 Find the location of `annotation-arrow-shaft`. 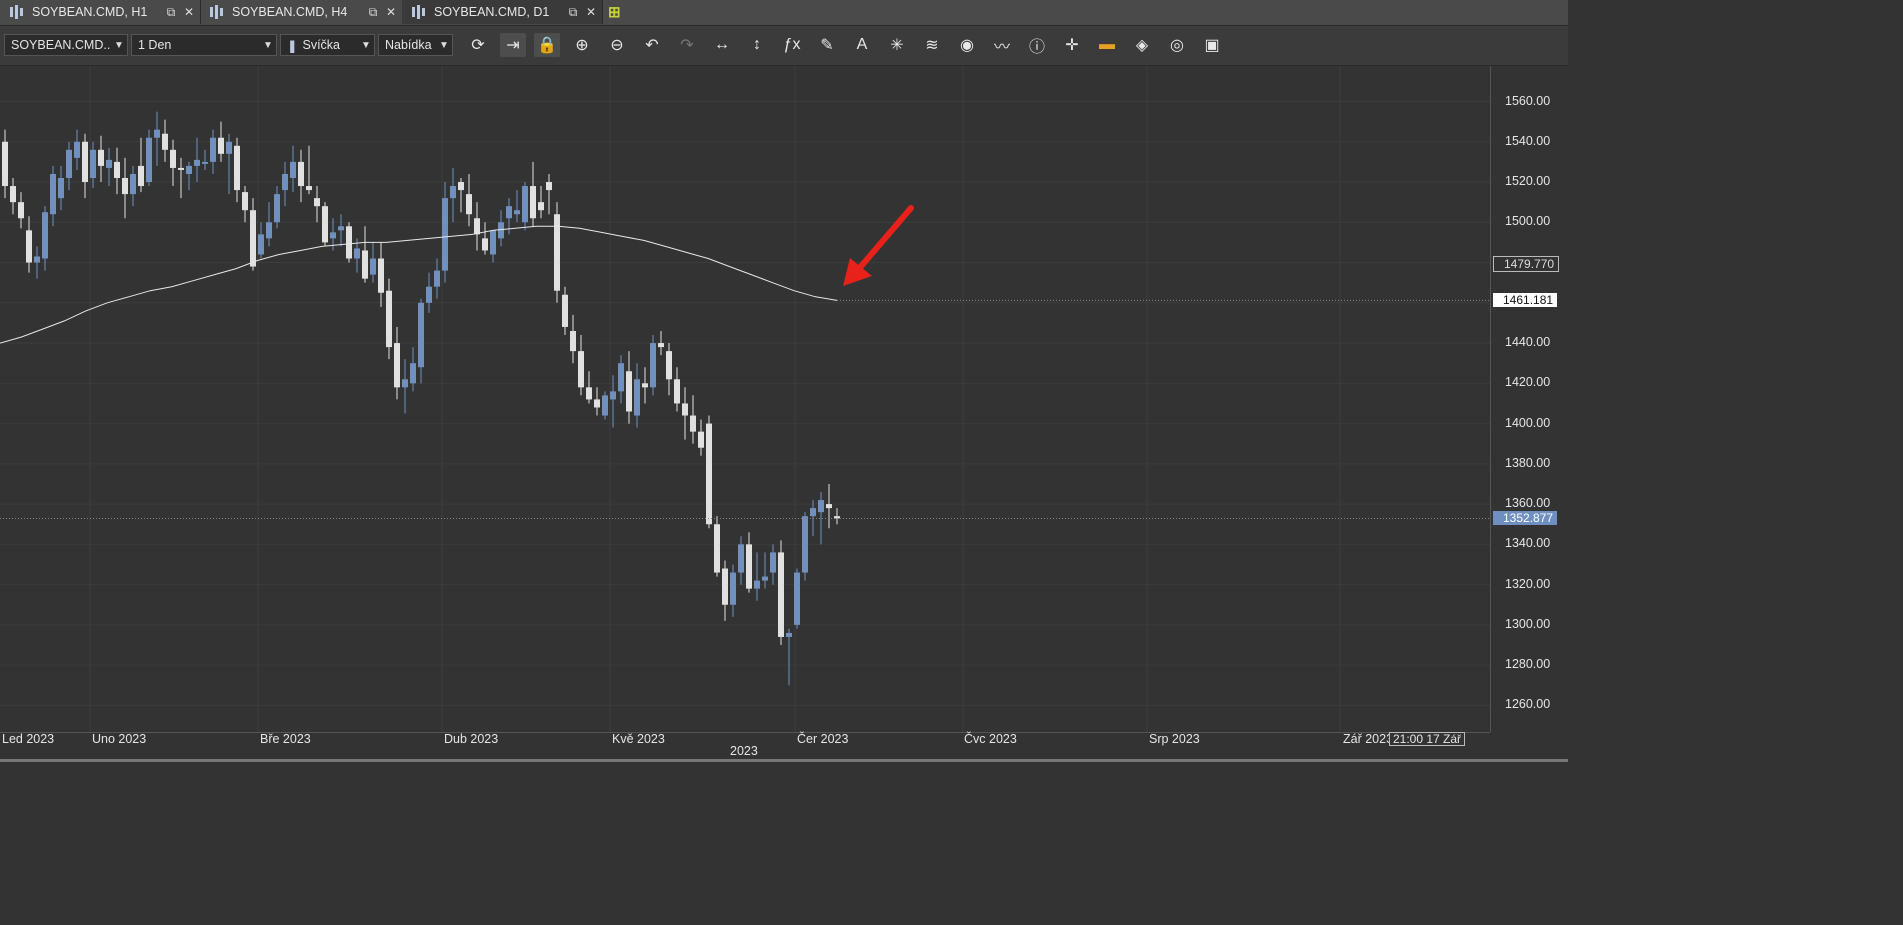

annotation-arrow-shaft is located at coordinates (884, 239).